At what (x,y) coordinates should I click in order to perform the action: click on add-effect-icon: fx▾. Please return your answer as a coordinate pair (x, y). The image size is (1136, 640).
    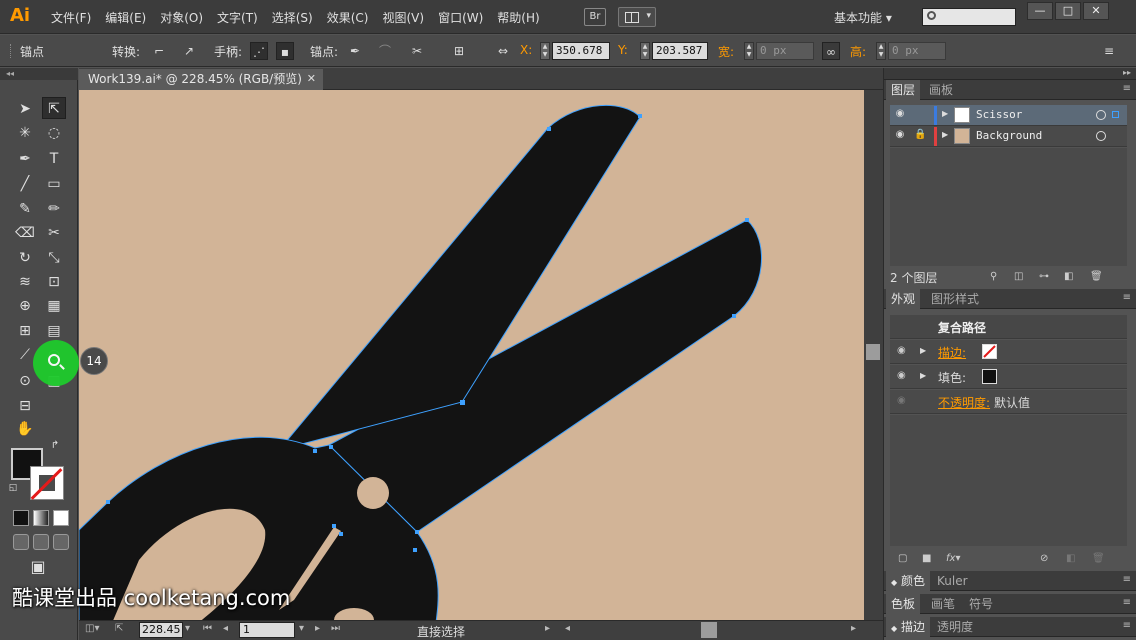
    Looking at the image, I should click on (953, 558).